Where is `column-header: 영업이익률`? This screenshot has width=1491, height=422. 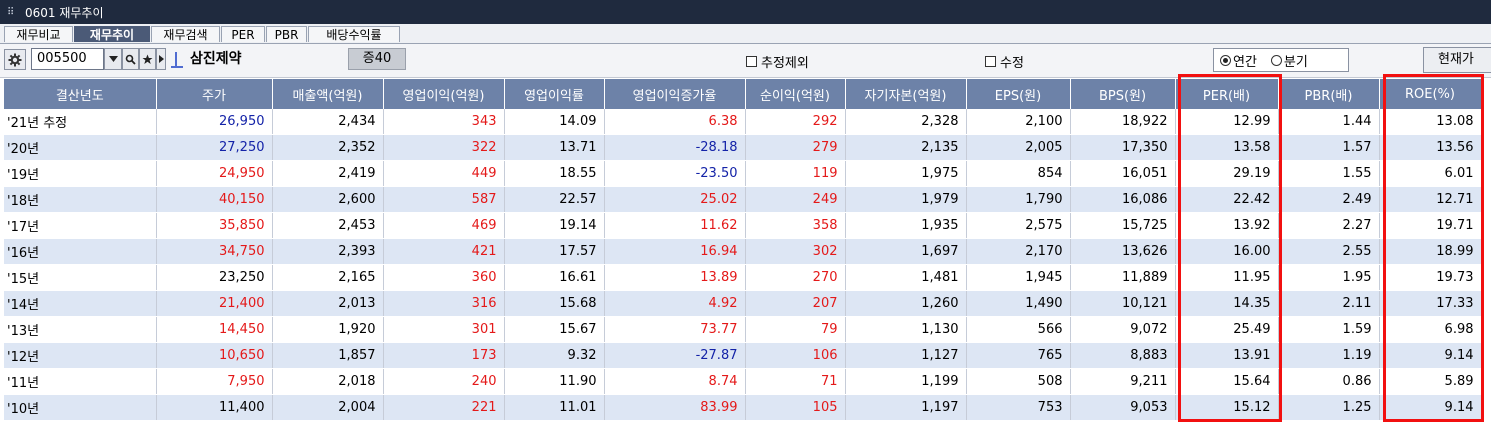 column-header: 영업이익률 is located at coordinates (554, 94).